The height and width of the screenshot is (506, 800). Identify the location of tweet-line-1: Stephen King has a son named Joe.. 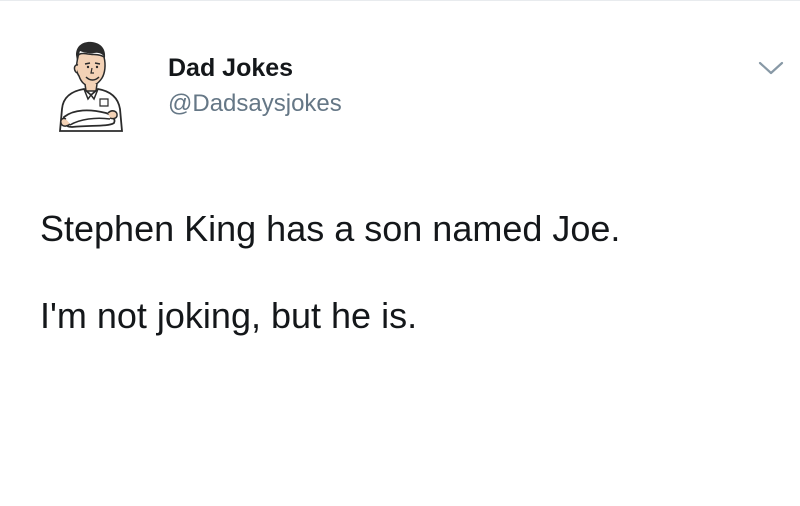
(330, 228).